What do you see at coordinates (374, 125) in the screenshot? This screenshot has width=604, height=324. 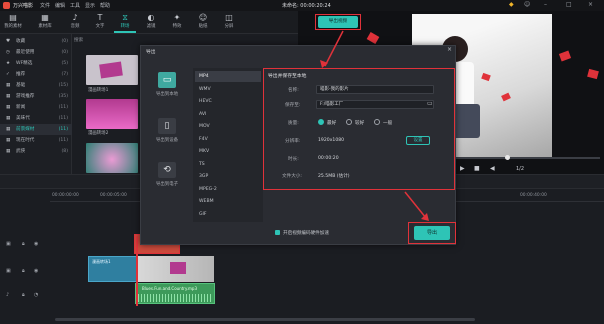 I see `annotation-arrows` at bounding box center [374, 125].